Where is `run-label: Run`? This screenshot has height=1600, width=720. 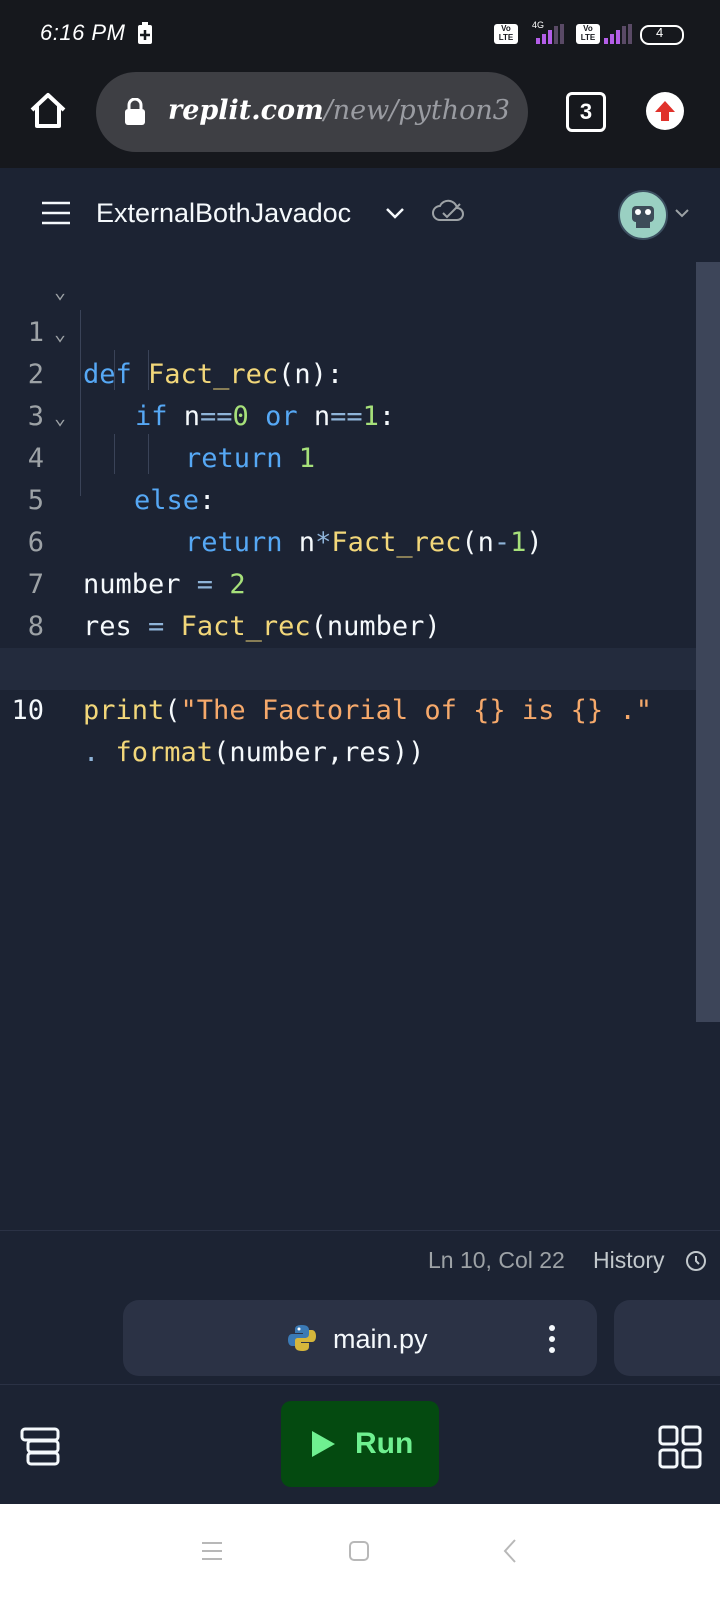
run-label: Run is located at coordinates (384, 1443).